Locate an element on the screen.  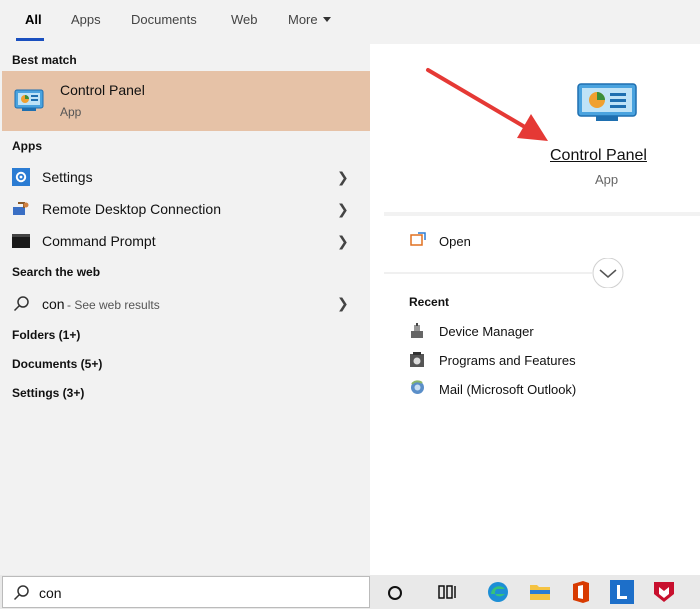
recent-item-device-manager: Device Manager is located at coordinates (542, 332).